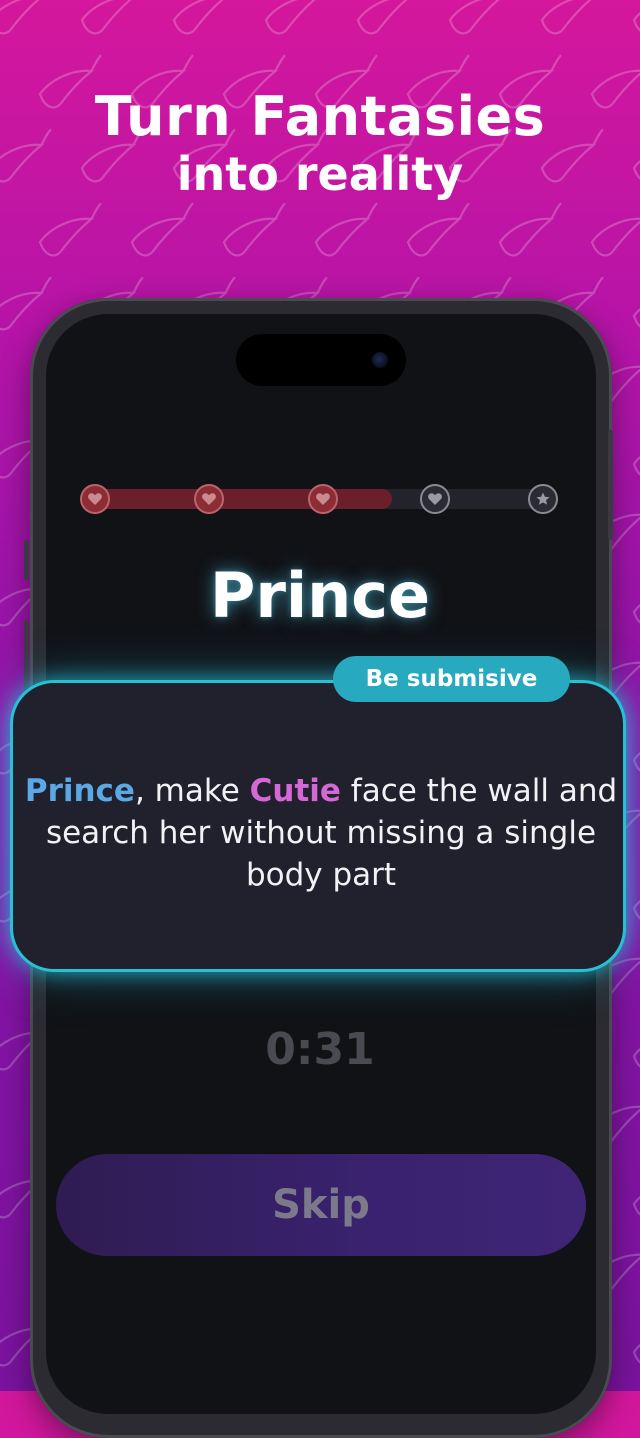 The image size is (640, 1438). What do you see at coordinates (243, 499) in the screenshot?
I see `progress-fill` at bounding box center [243, 499].